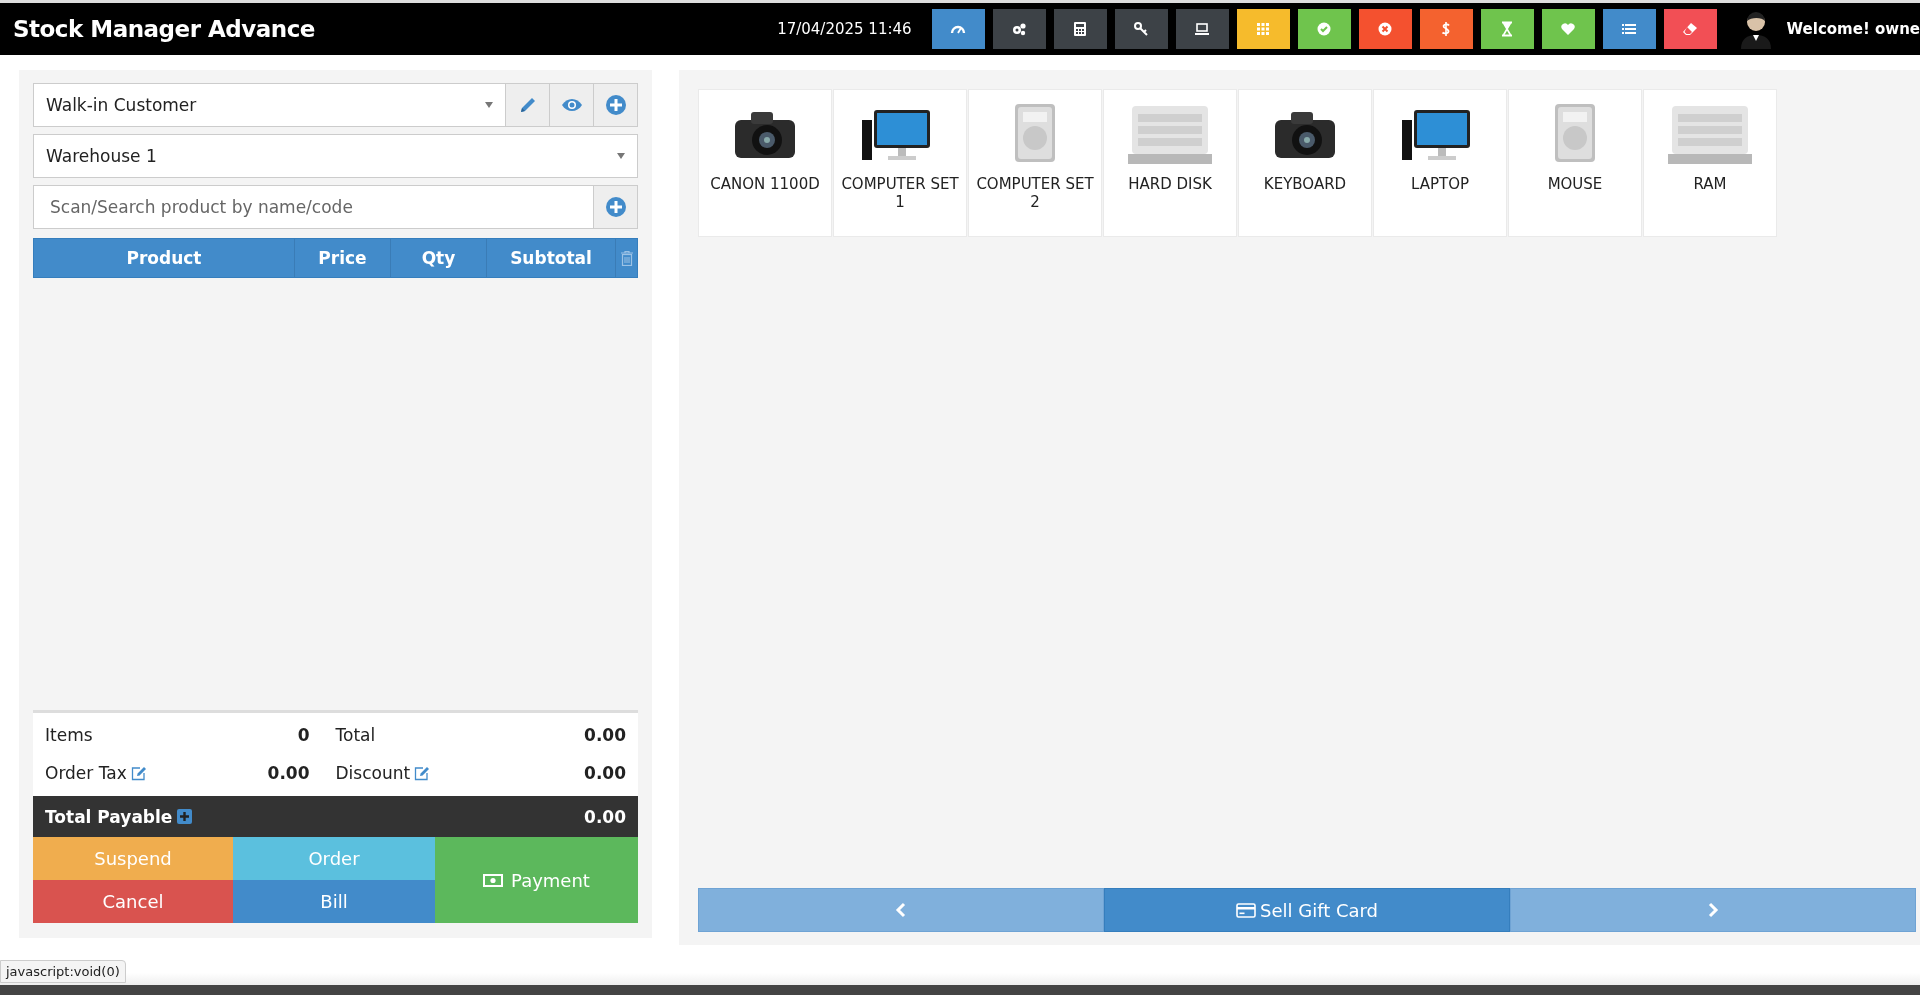  Describe the element at coordinates (765, 163) in the screenshot. I see `product-tile: CANON 1100D` at that location.